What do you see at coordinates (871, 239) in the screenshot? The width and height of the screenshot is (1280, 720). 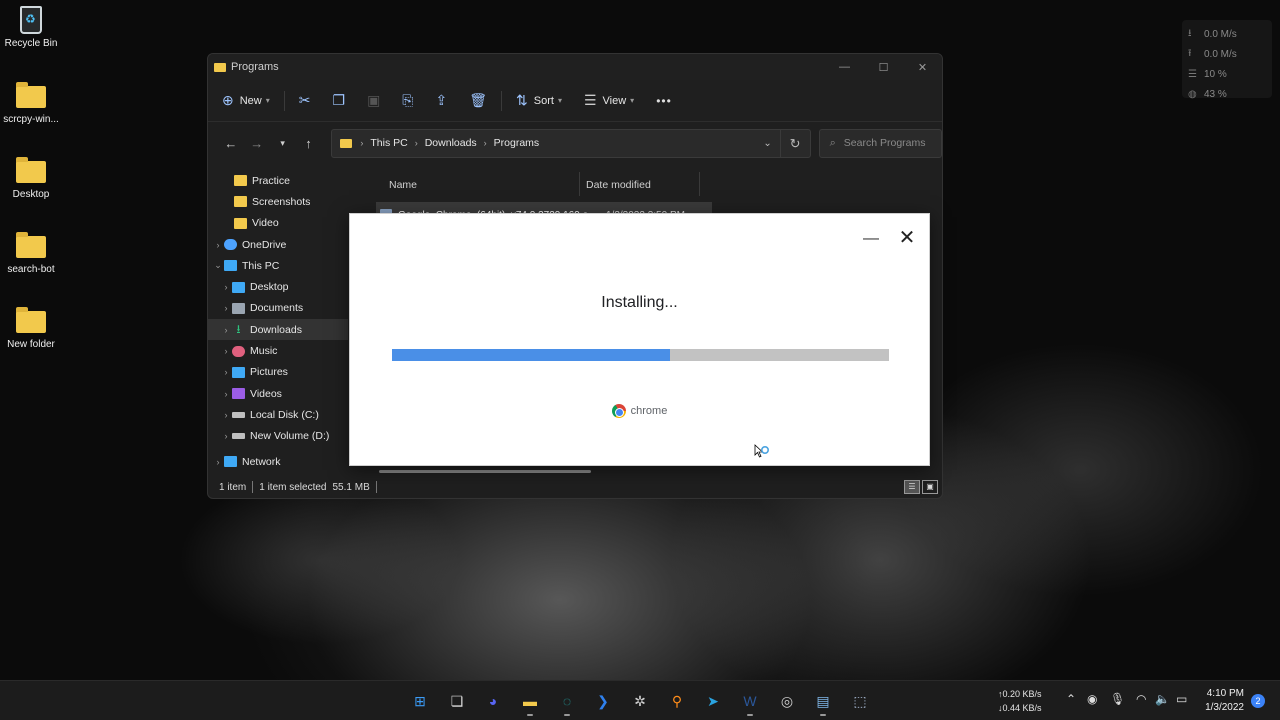 I see `installer-minimize-button: —` at bounding box center [871, 239].